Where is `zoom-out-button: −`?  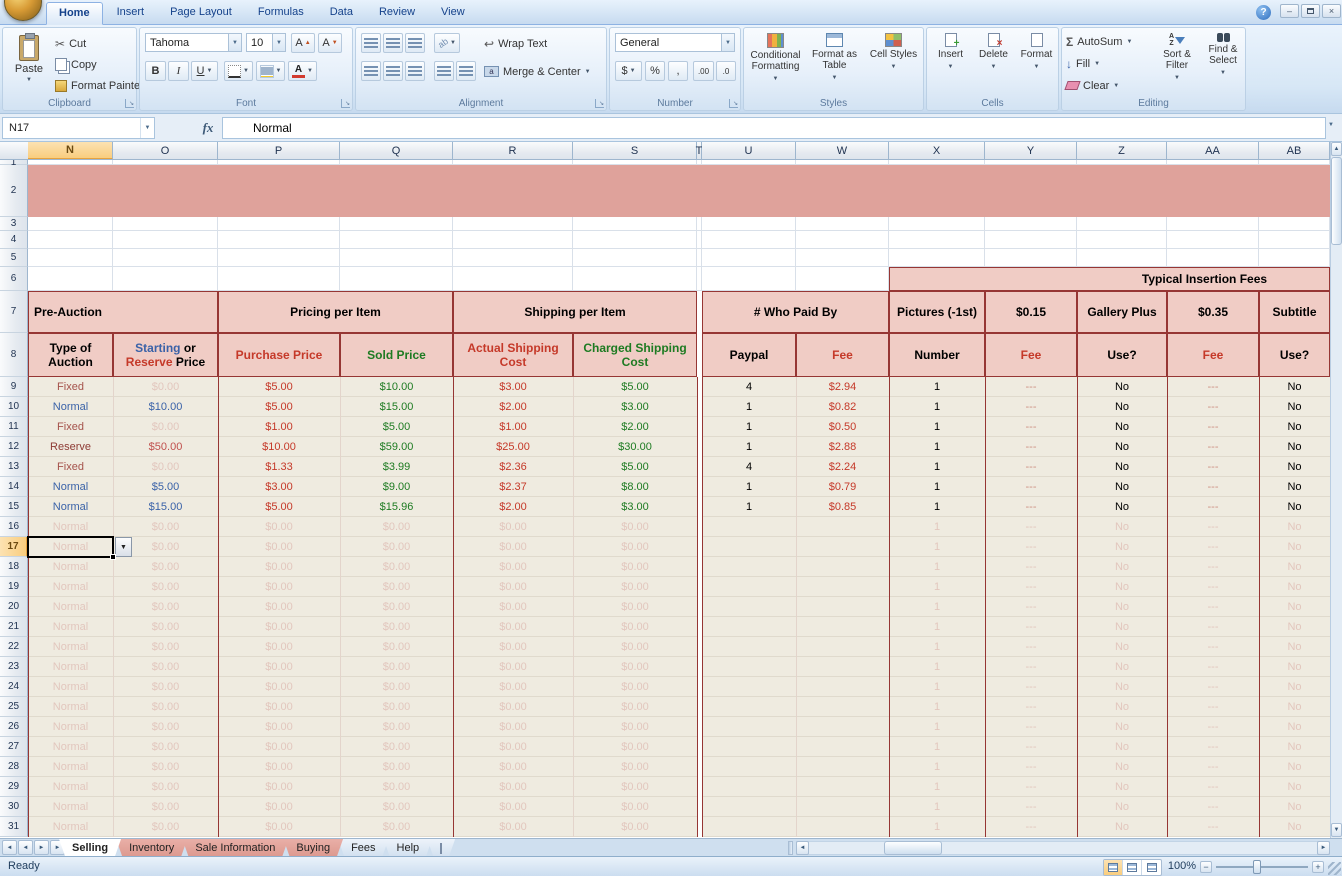
zoom-out-button: − is located at coordinates (1206, 867).